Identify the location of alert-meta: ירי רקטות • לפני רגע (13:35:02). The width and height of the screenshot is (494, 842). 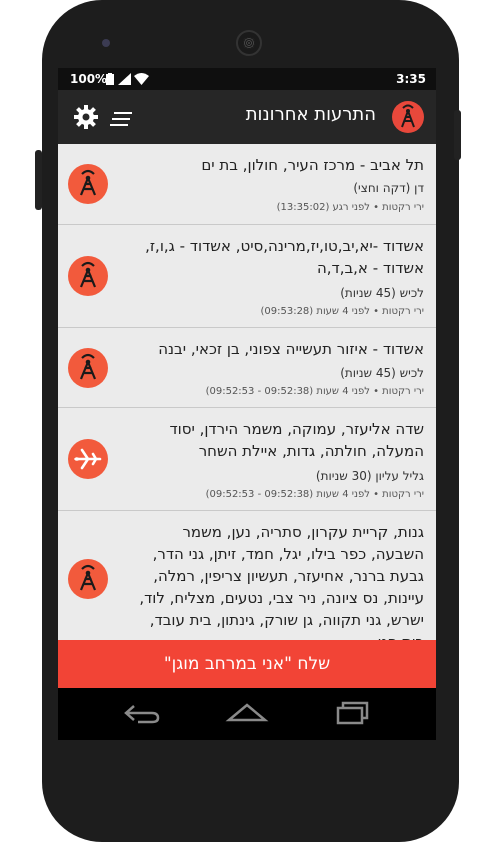
(350, 207).